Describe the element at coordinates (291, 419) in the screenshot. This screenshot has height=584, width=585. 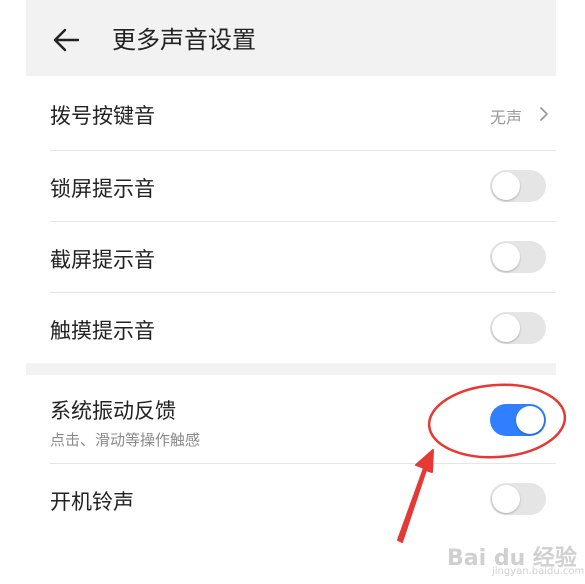
I see `row-vibration-feedback: 系统振动反馈 点击、滑动等操作触感` at that location.